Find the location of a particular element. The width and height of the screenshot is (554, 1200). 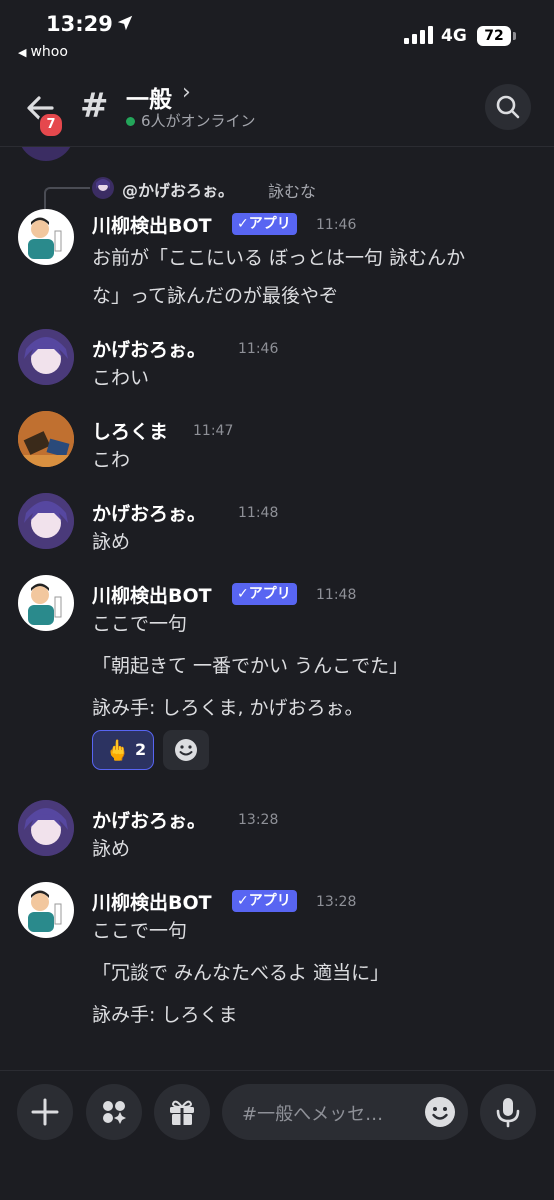

message-text: こわい is located at coordinates (121, 378).